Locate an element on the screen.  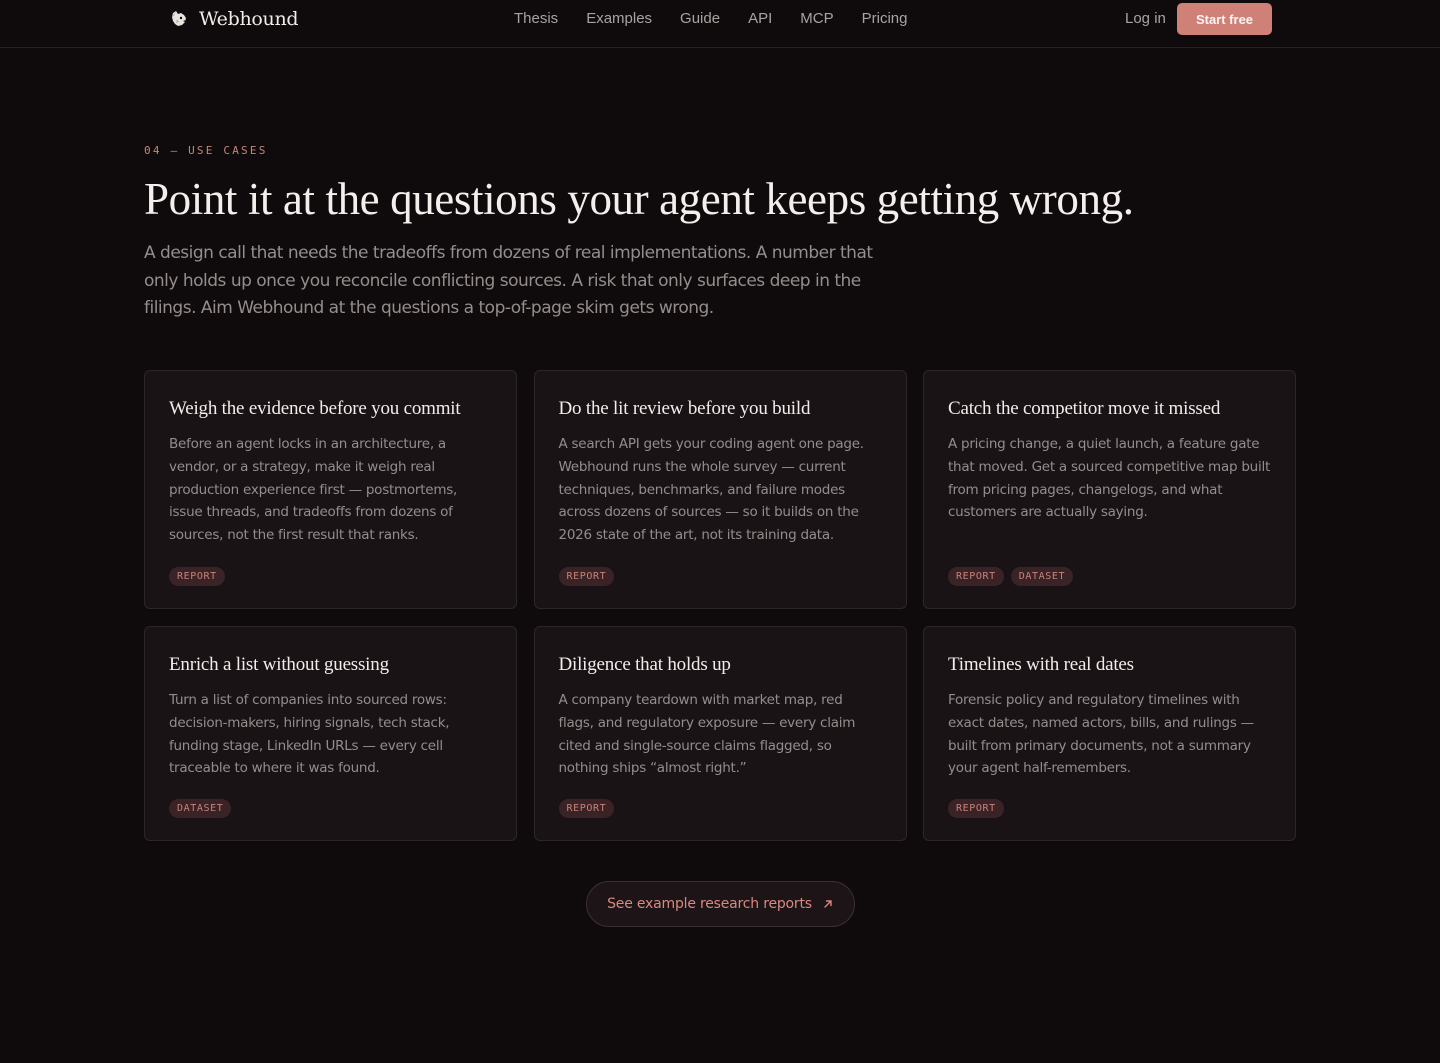
nav-link-thesis: Thesis is located at coordinates (536, 19).